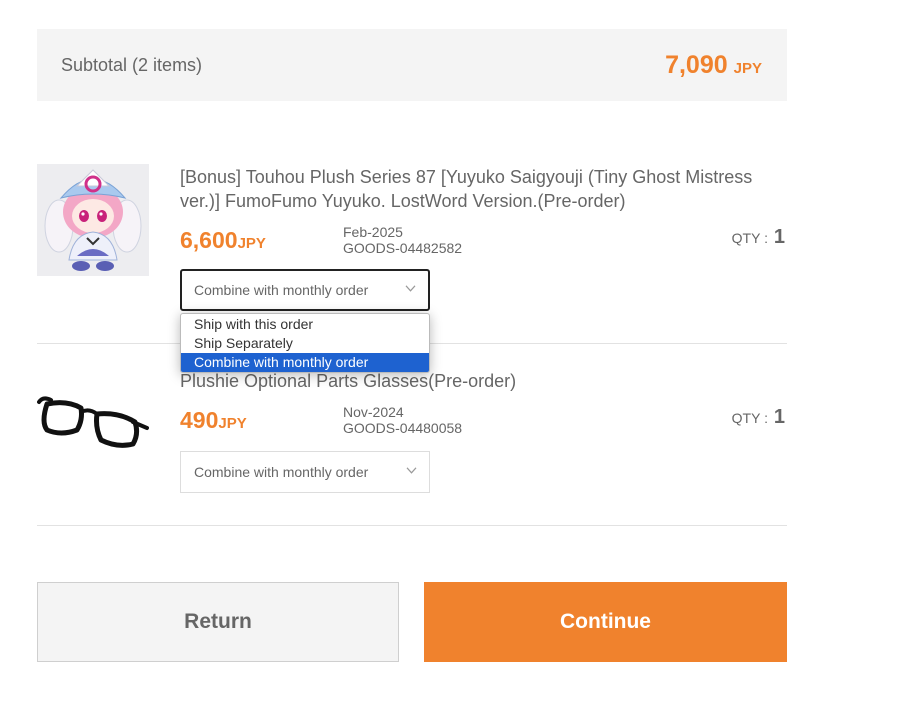 This screenshot has width=906, height=725. I want to click on item-price: 6,600JPY, so click(223, 240).